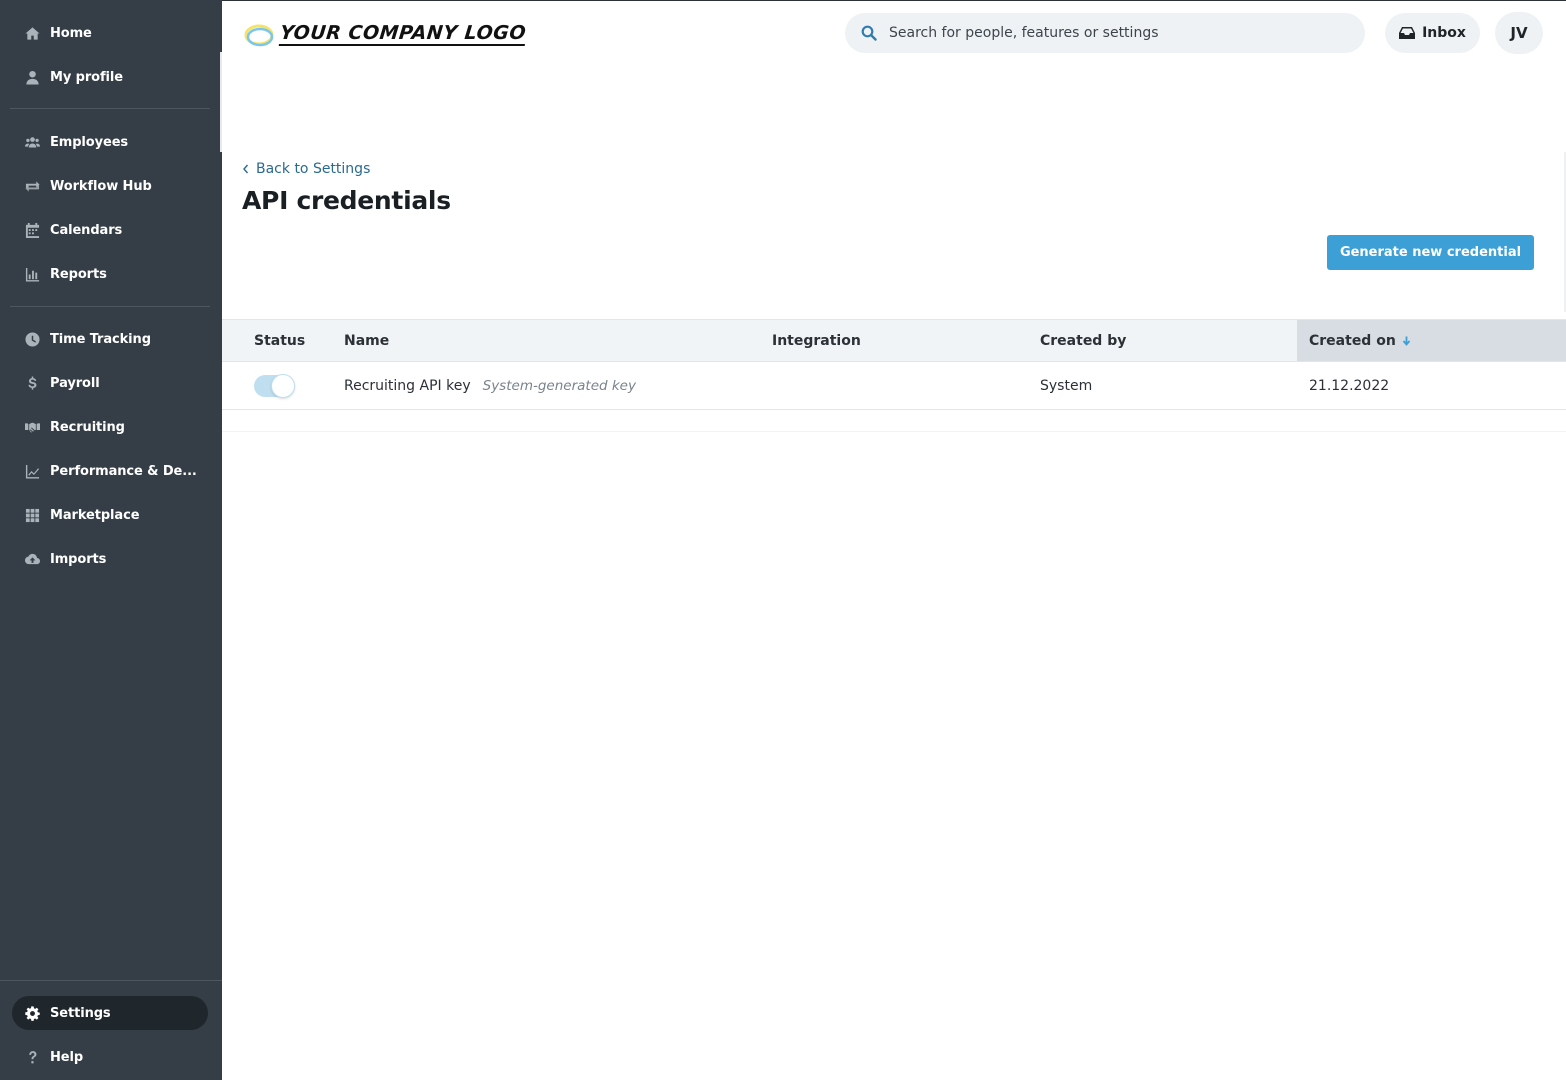 The width and height of the screenshot is (1566, 1080). I want to click on generate-credential-button: Generate new credential, so click(1430, 252).